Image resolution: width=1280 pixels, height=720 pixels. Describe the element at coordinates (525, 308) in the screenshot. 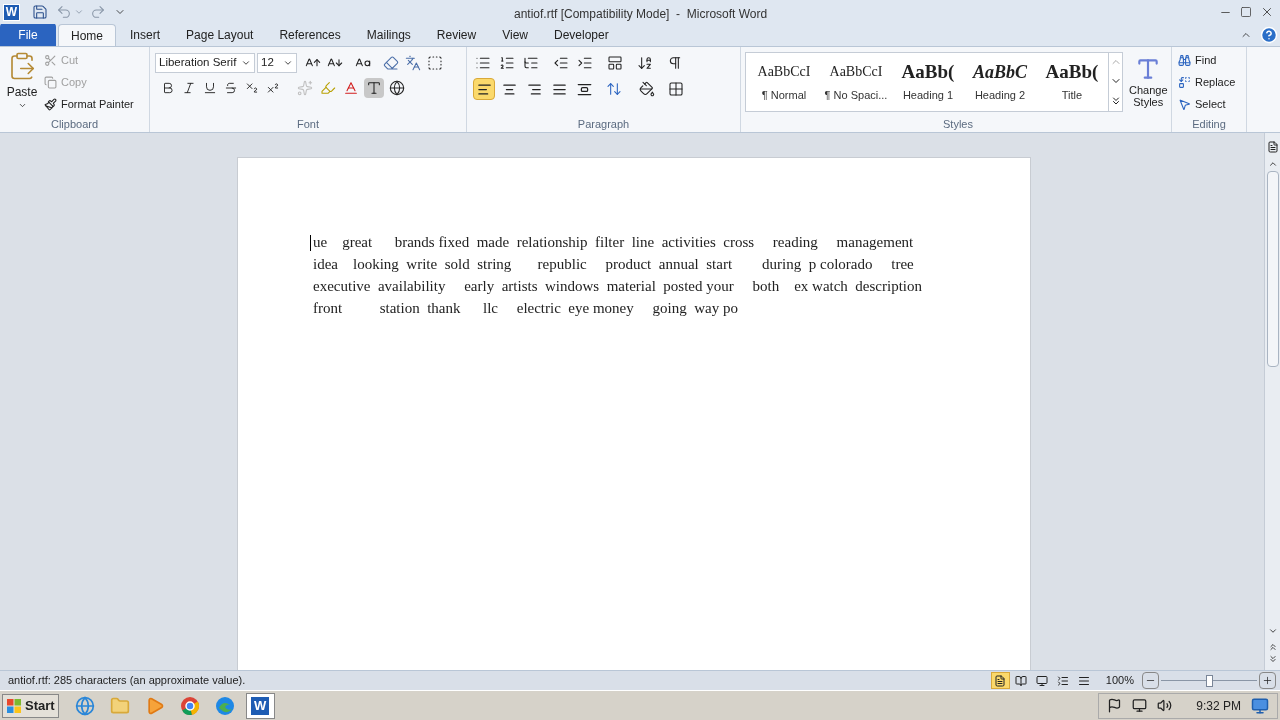

I see `document-text-line: front station thank llc electric eye money going way po` at that location.